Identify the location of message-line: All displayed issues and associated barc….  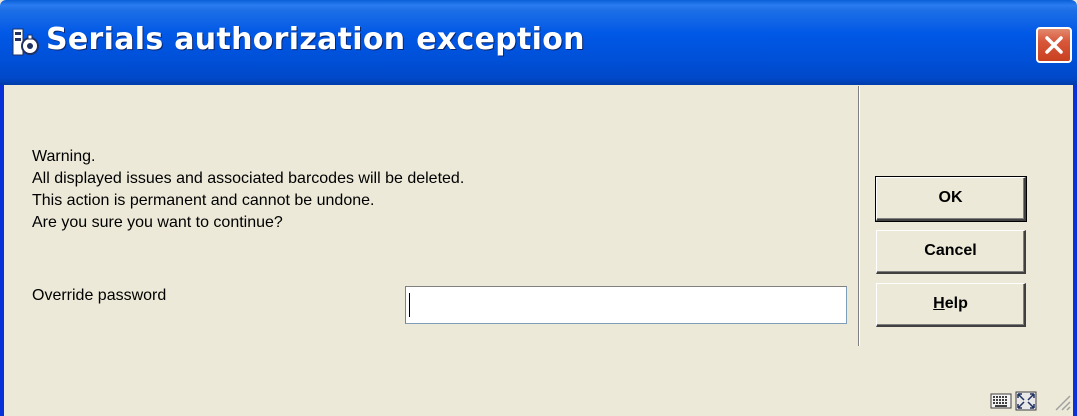
(248, 178).